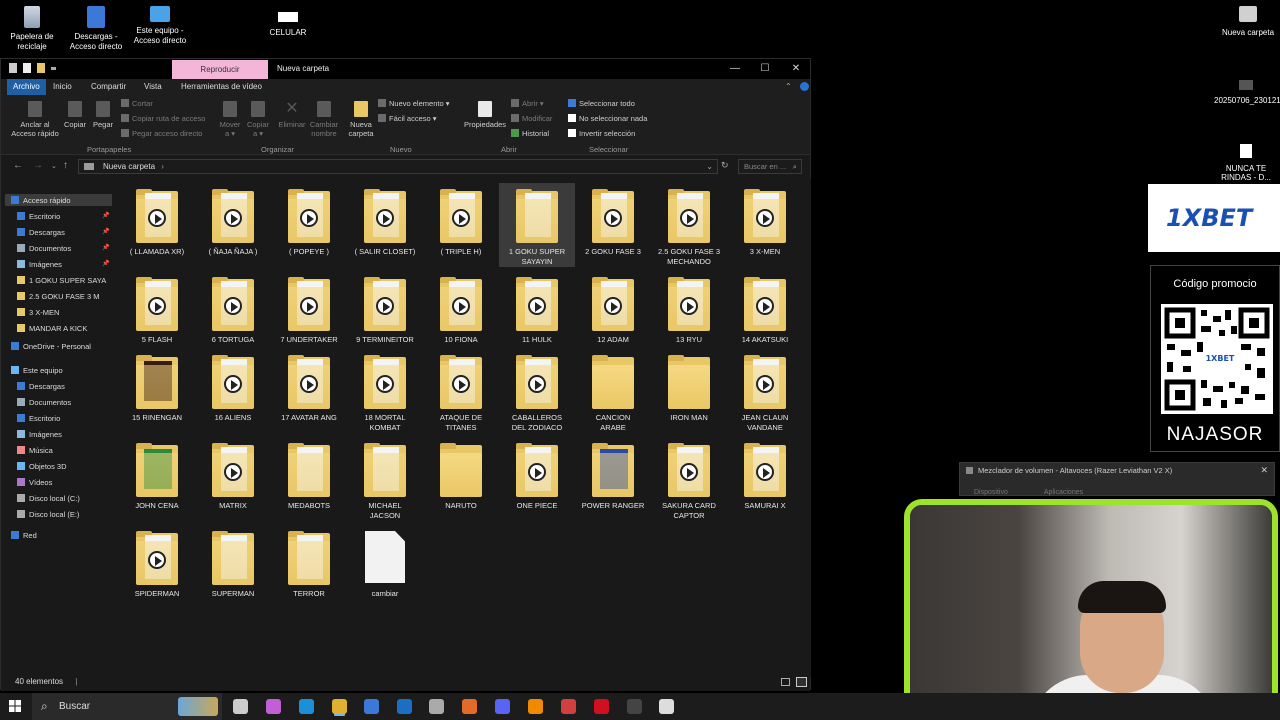 Image resolution: width=1280 pixels, height=720 pixels. What do you see at coordinates (405, 69) in the screenshot?
I see `title-bar: Reproducir Nueva carpeta — ☐ ✕` at bounding box center [405, 69].